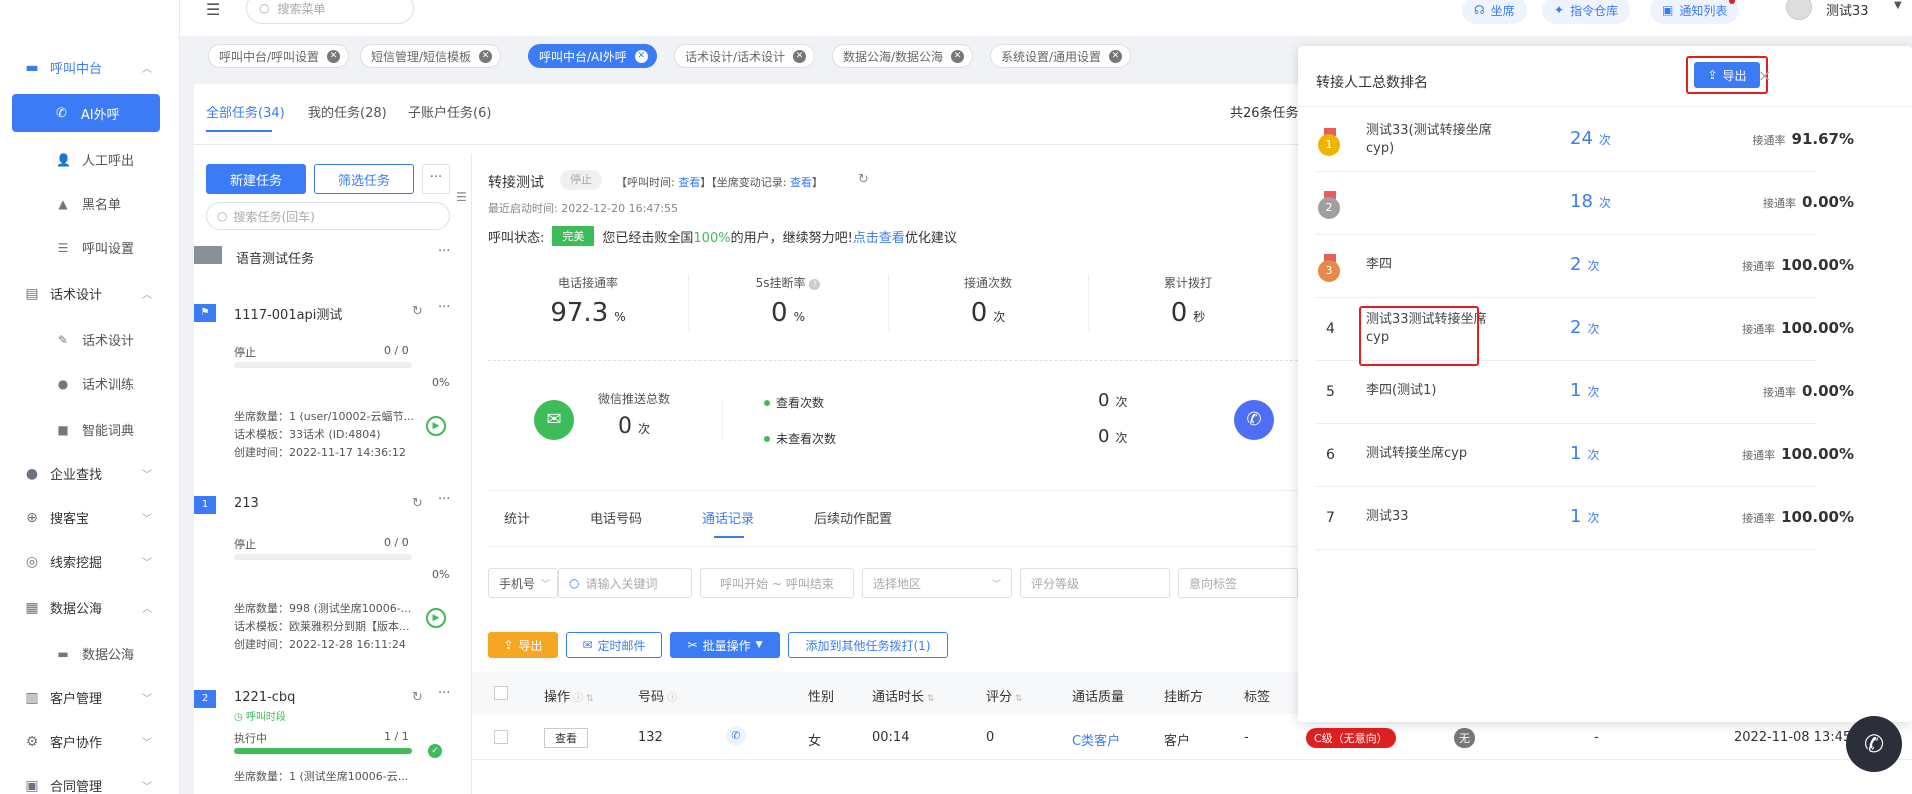  What do you see at coordinates (1874, 744) in the screenshot?
I see `support-chat-icon: ✆` at bounding box center [1874, 744].